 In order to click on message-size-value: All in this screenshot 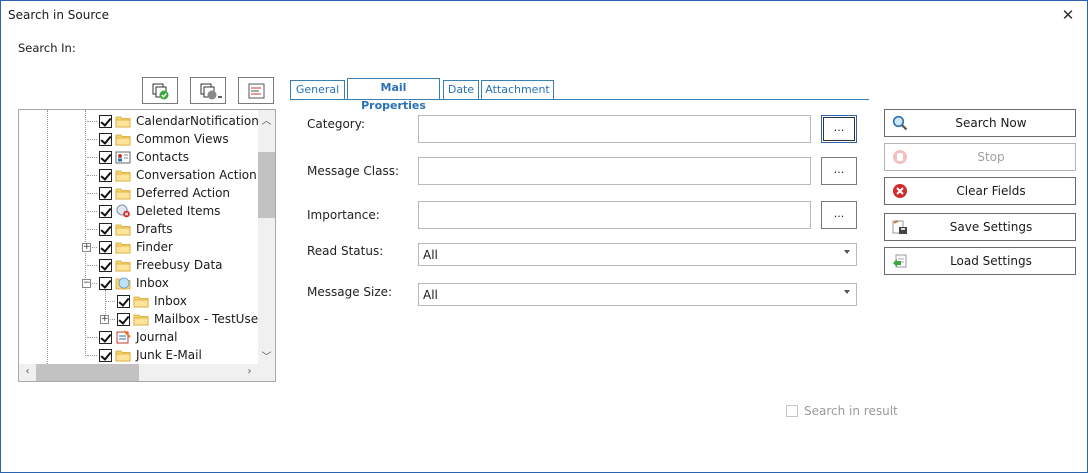, I will do `click(430, 295)`.